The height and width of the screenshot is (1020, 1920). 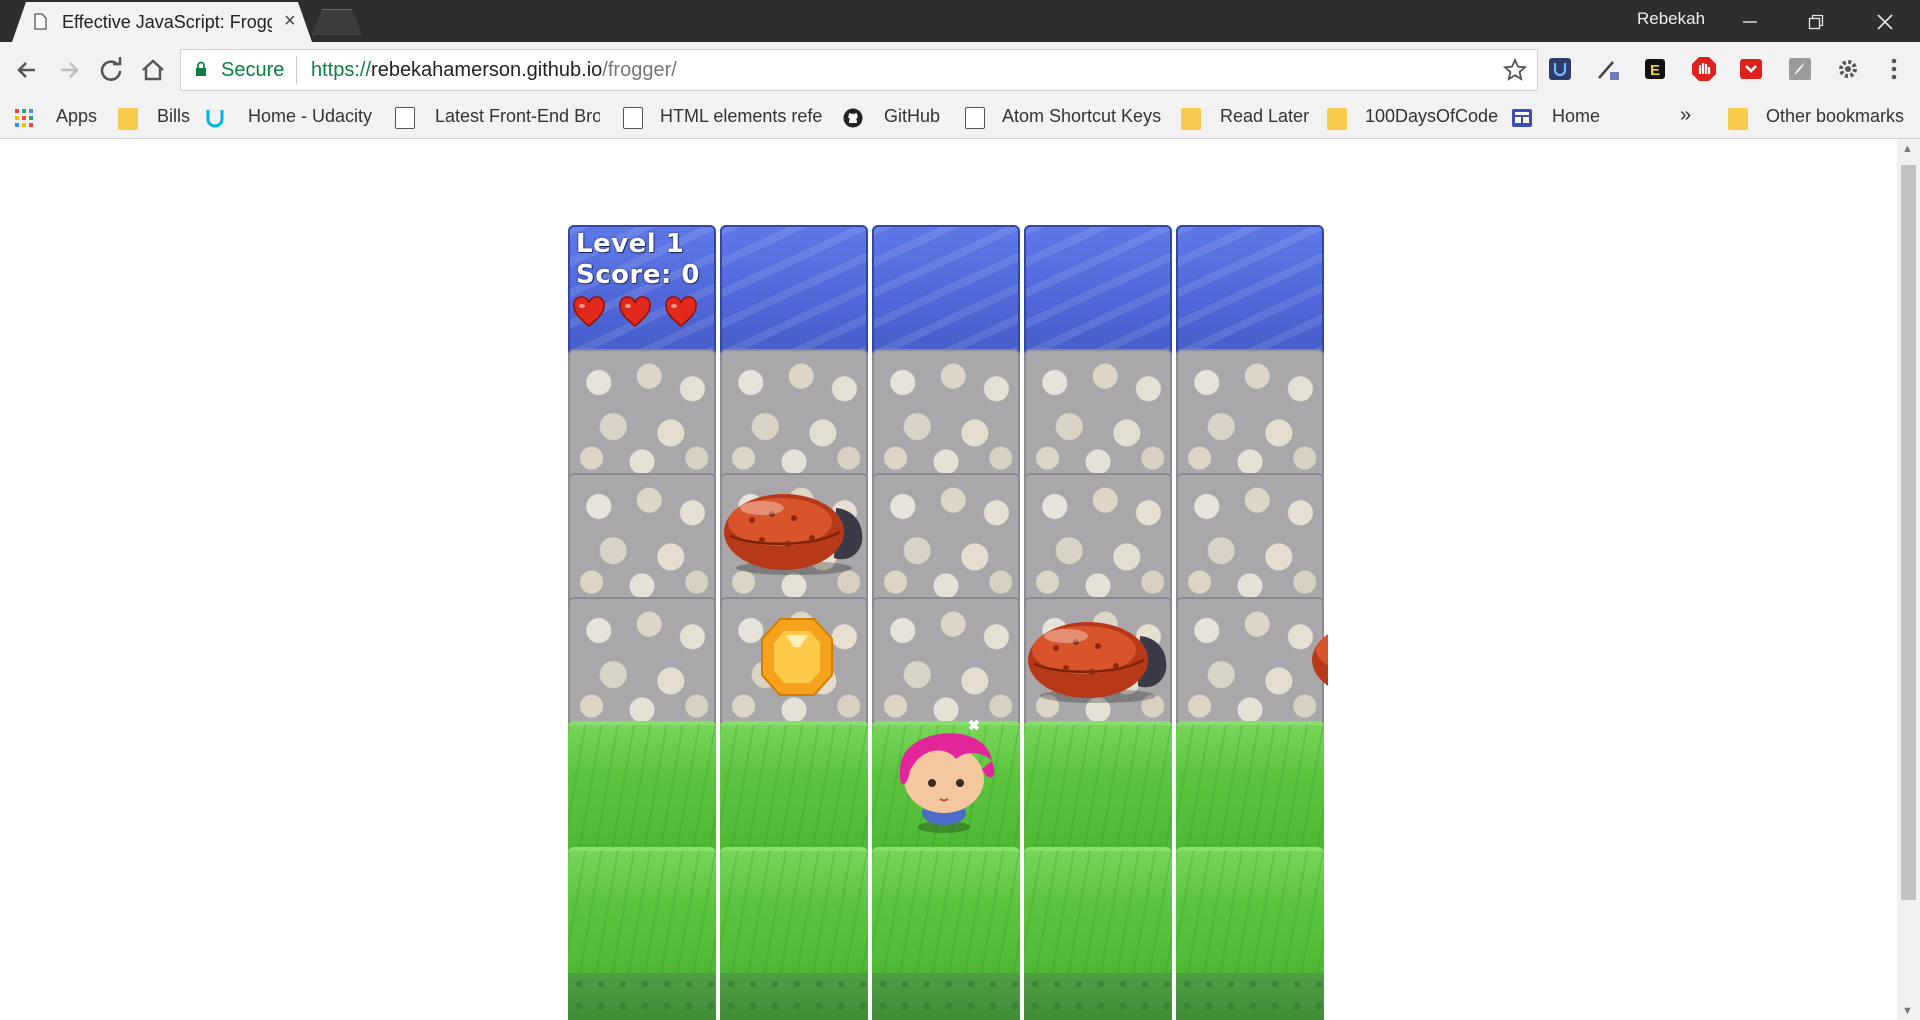 What do you see at coordinates (201, 68) in the screenshot?
I see `lock-icon` at bounding box center [201, 68].